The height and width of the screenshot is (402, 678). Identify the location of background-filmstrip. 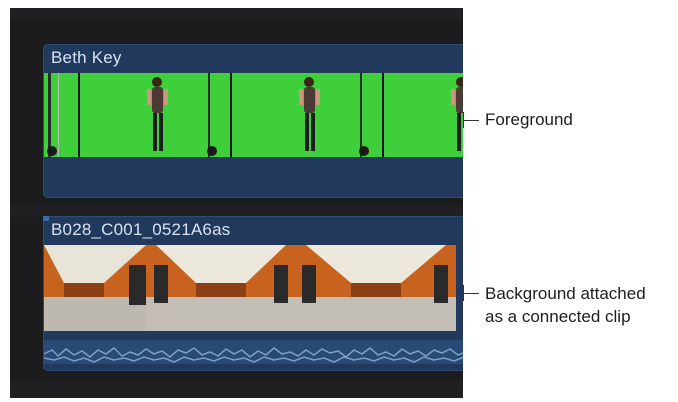
(253, 288).